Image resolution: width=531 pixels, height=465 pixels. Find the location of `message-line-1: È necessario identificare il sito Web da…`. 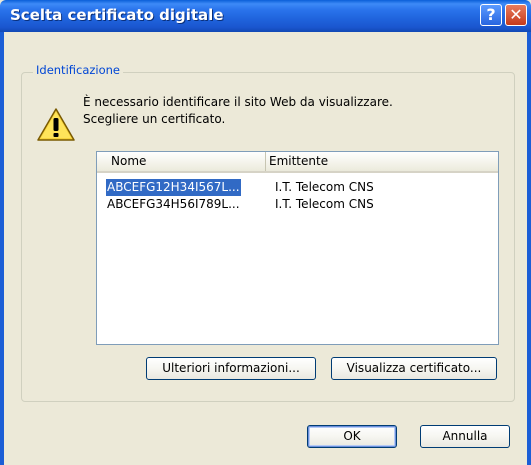

message-line-1: È necessario identificare il sito Web da… is located at coordinates (238, 102).